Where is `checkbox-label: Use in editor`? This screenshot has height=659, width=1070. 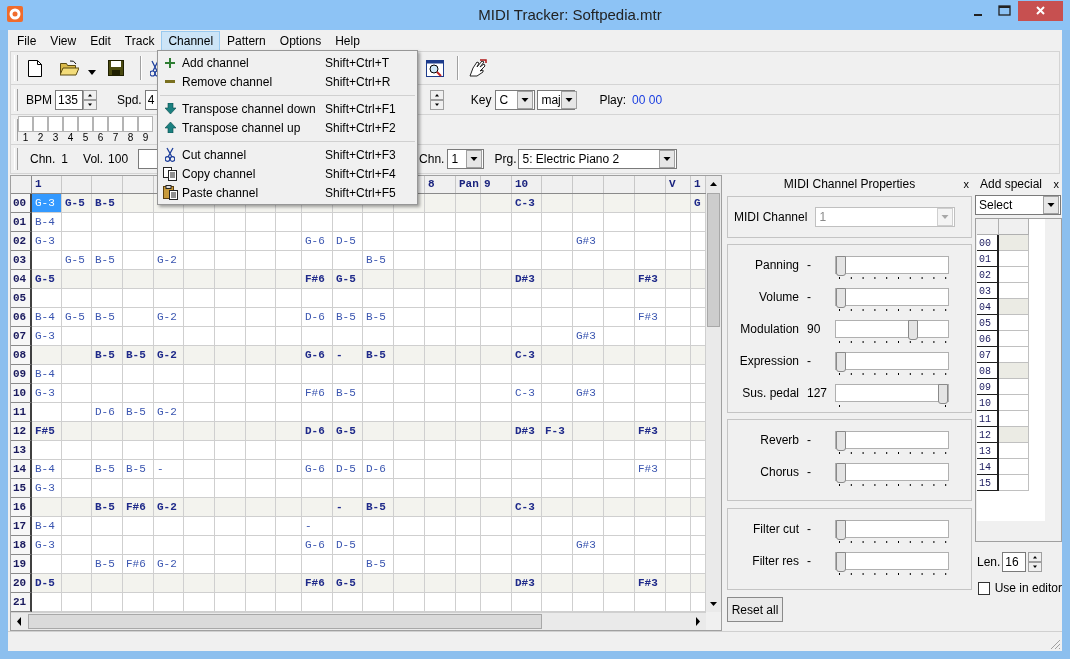 checkbox-label: Use in editor is located at coordinates (1028, 588).